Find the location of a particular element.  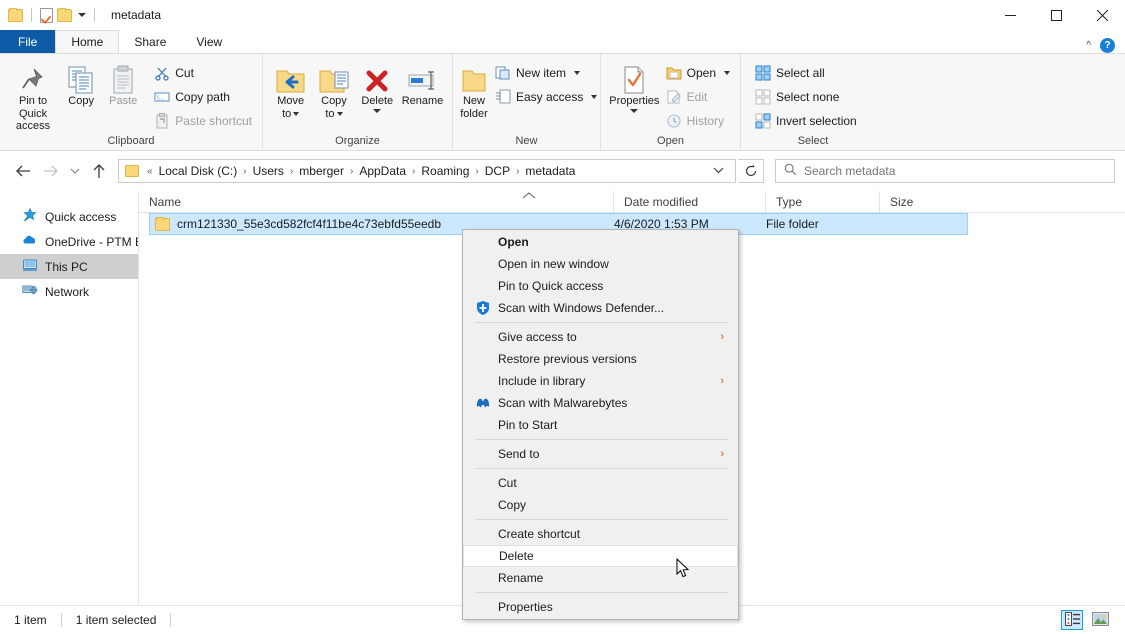

sidebar-item-network: Network is located at coordinates (69, 291).